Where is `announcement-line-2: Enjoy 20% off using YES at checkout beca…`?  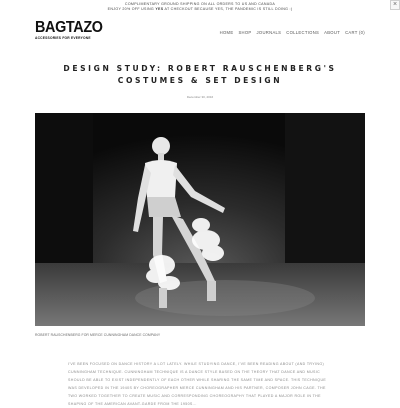
announcement-line-2: Enjoy 20% off using YES at checkout beca… is located at coordinates (200, 9).